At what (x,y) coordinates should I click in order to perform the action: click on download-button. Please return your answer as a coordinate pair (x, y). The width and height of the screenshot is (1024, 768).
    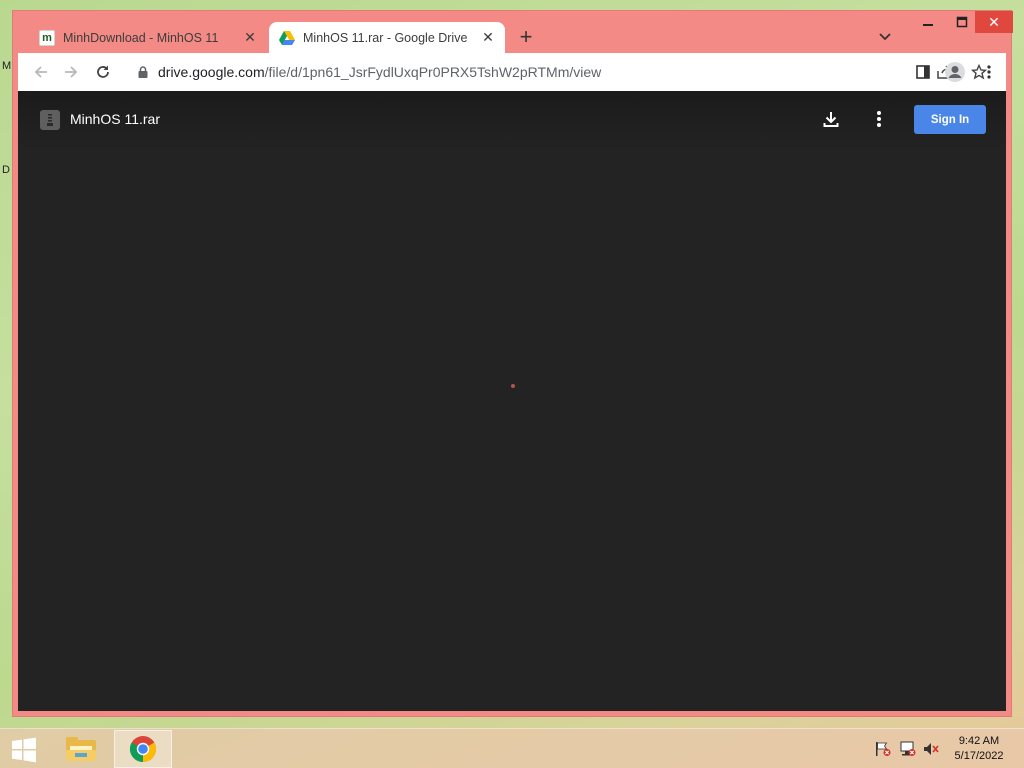
    Looking at the image, I should click on (831, 119).